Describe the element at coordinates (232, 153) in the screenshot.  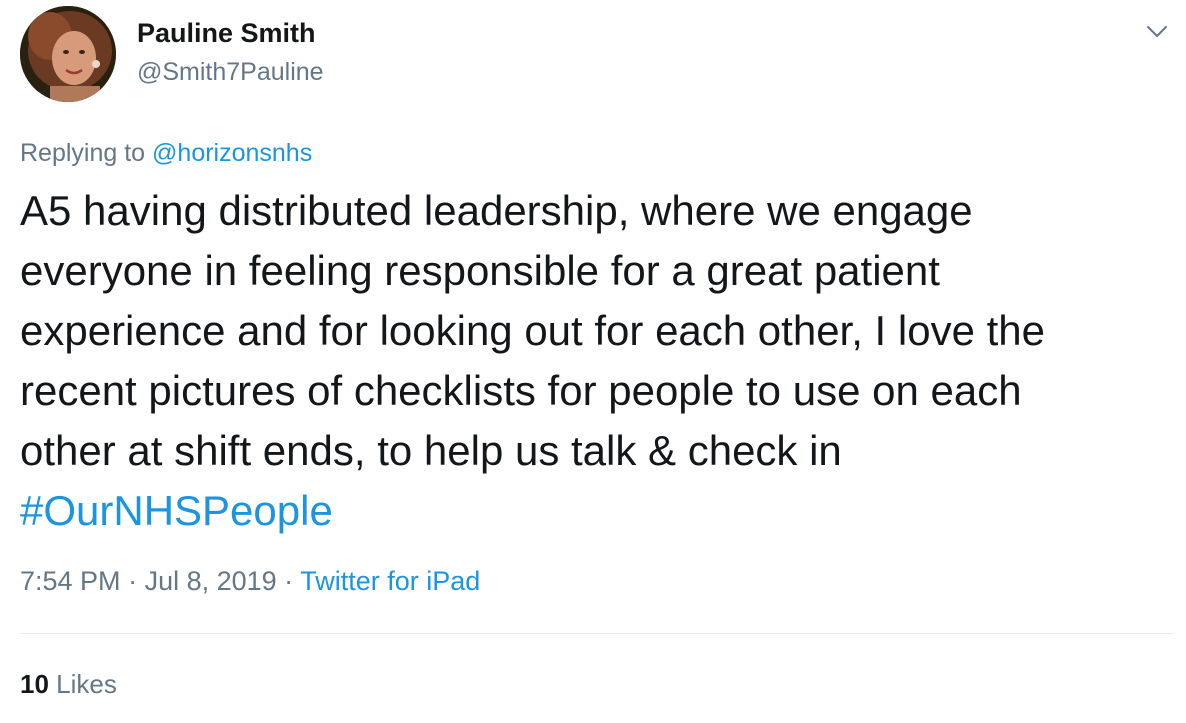
I see `replying-to-link: @horizonsnhs` at that location.